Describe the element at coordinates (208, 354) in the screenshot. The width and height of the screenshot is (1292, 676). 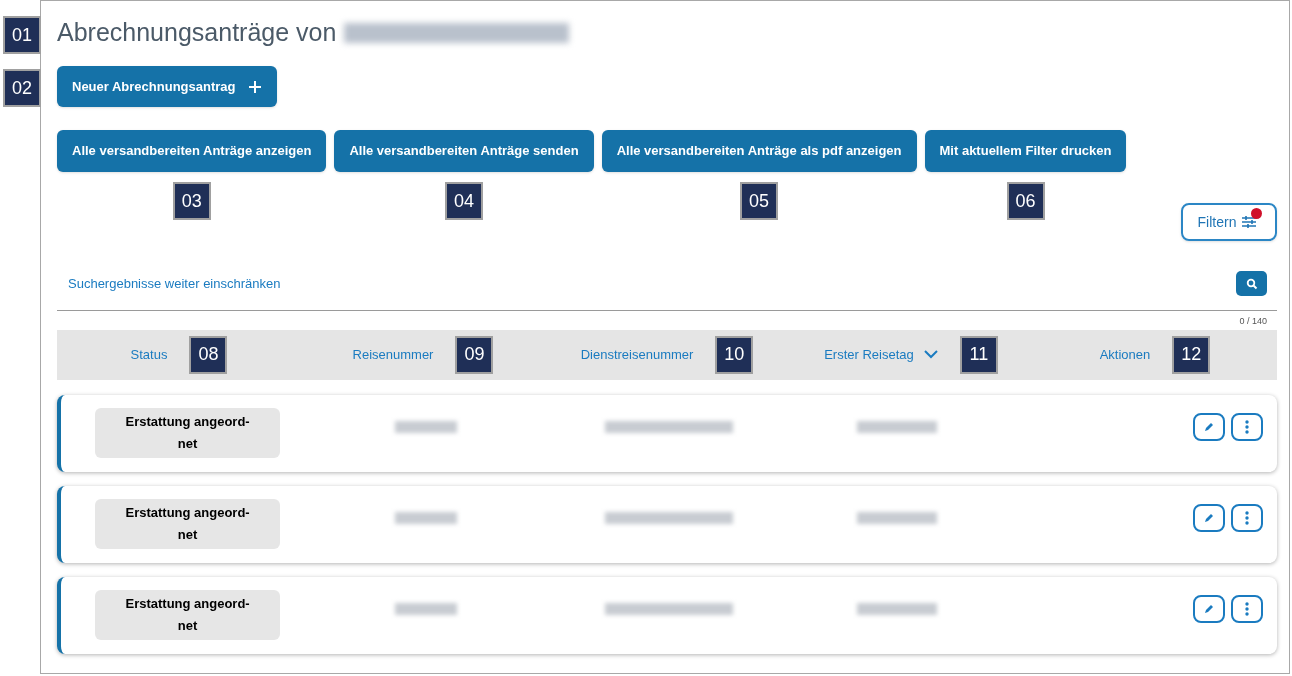
I see `callout-number: 08` at that location.